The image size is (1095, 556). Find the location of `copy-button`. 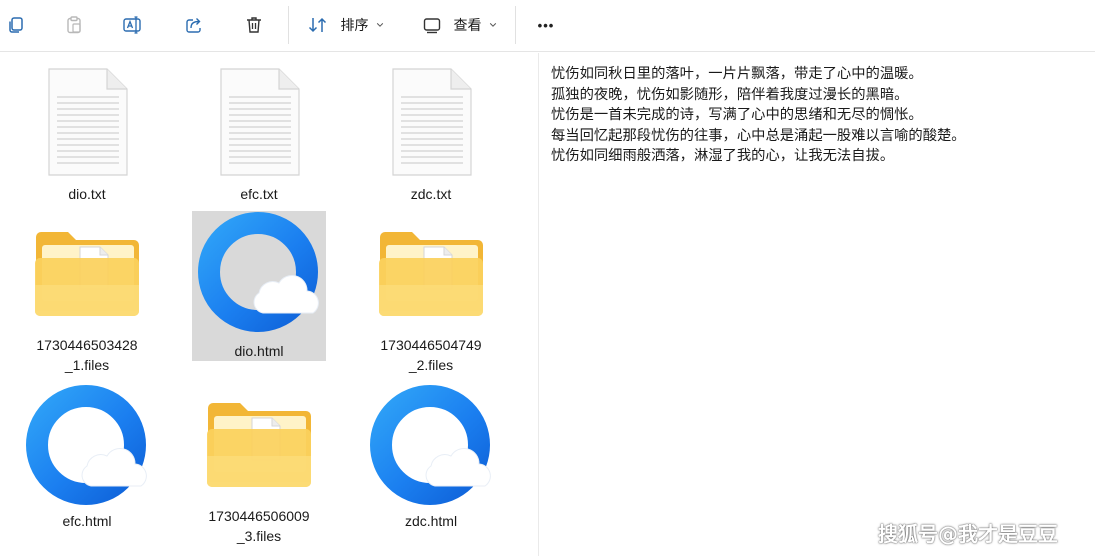

copy-button is located at coordinates (16, 25).